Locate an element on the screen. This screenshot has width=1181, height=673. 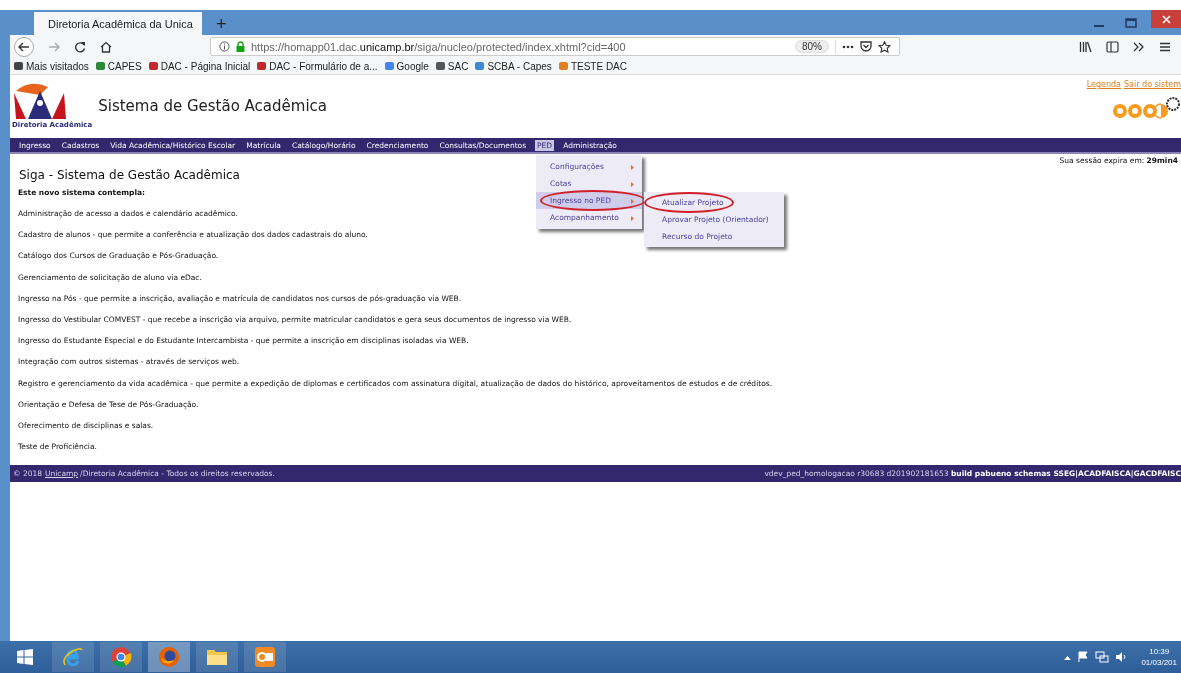
back-arrow-icon is located at coordinates (24, 46).